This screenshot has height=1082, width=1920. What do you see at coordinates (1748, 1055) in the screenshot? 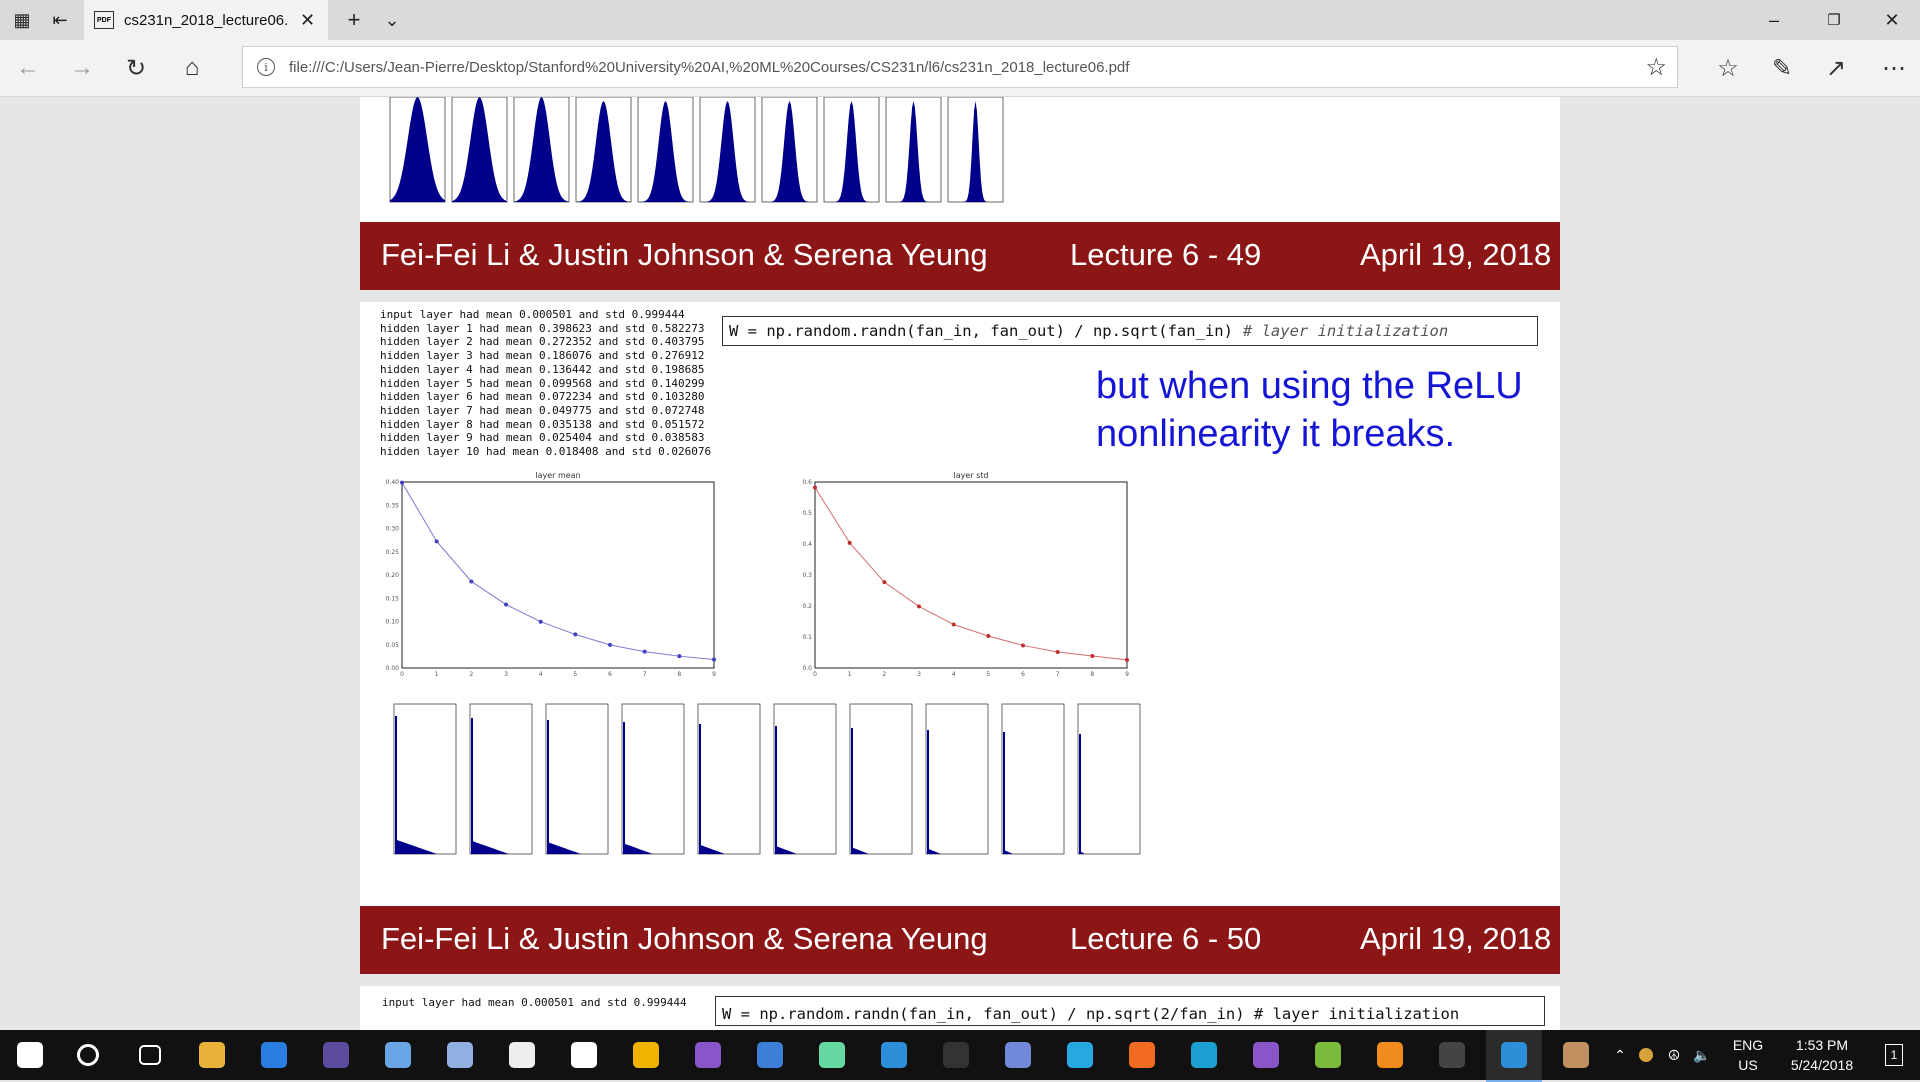
I see `language-indicator: ENG US` at bounding box center [1748, 1055].